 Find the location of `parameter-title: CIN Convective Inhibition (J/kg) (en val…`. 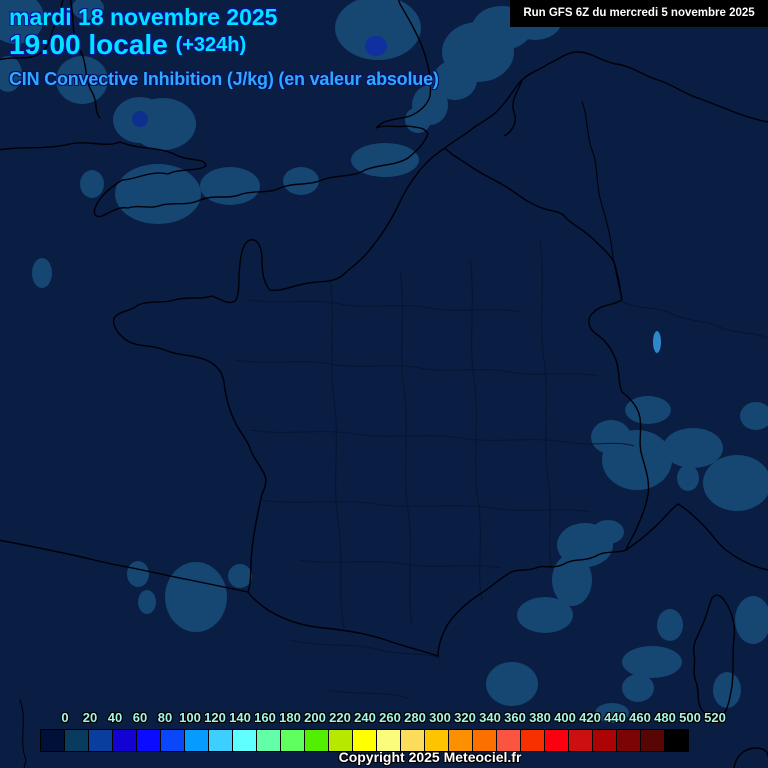

parameter-title: CIN Convective Inhibition (J/kg) (en val… is located at coordinates (224, 79).